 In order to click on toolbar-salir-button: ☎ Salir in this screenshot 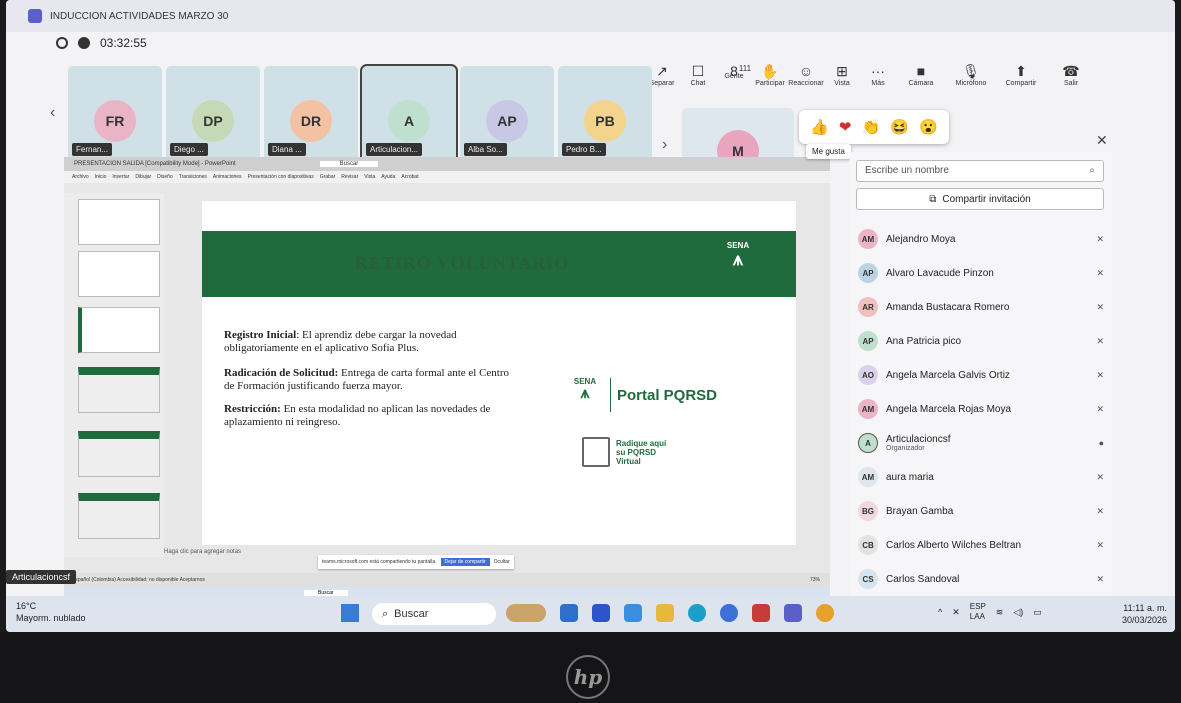, I will do `click(1071, 74)`.